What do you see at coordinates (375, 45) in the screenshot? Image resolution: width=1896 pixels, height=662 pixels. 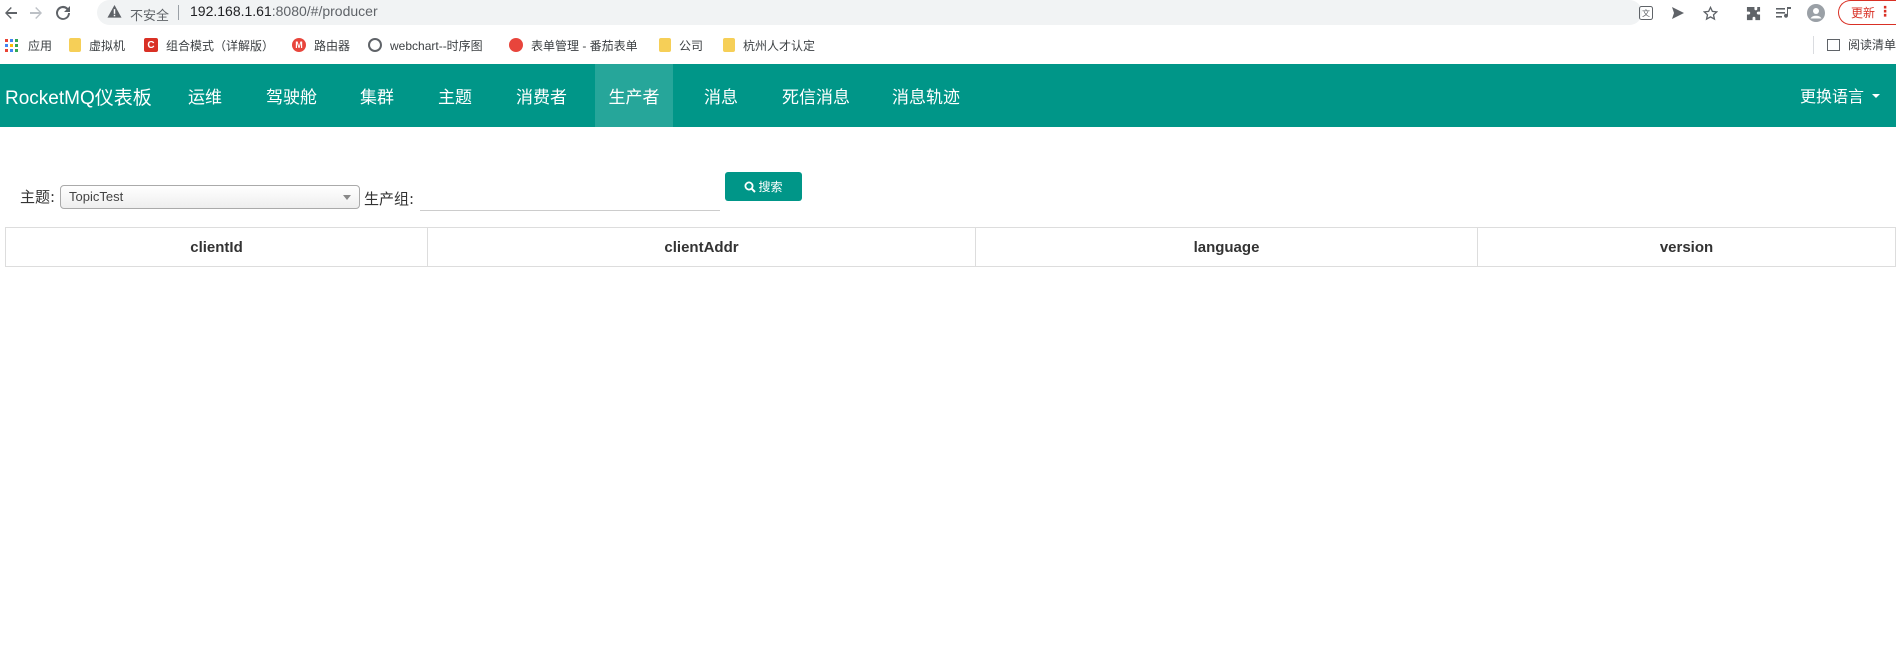 I see `globe-icon` at bounding box center [375, 45].